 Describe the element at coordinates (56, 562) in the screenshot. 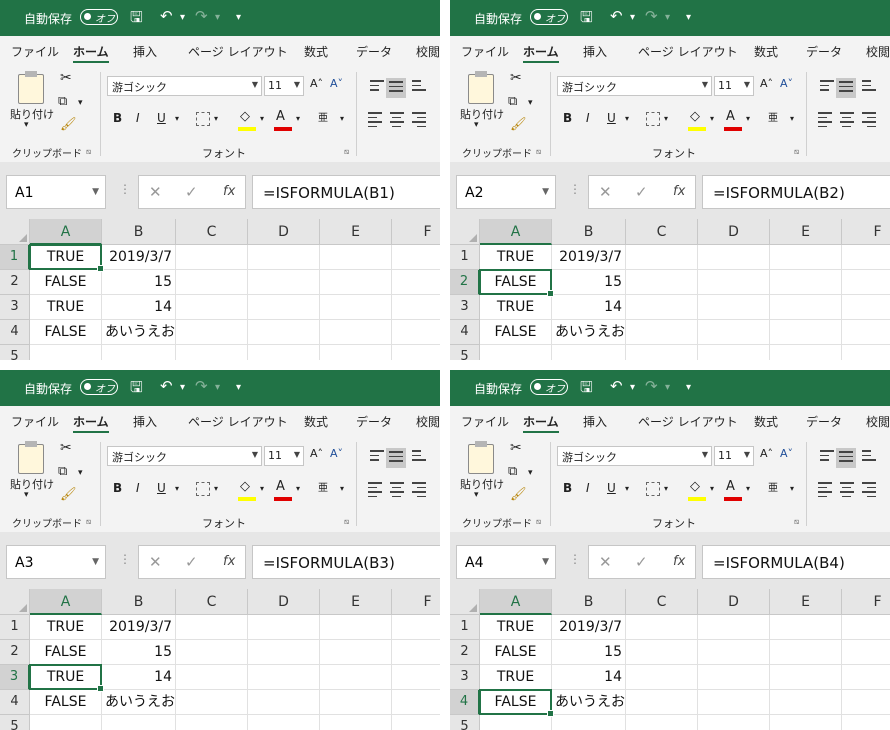

I see `name-box: A3 ▼` at that location.